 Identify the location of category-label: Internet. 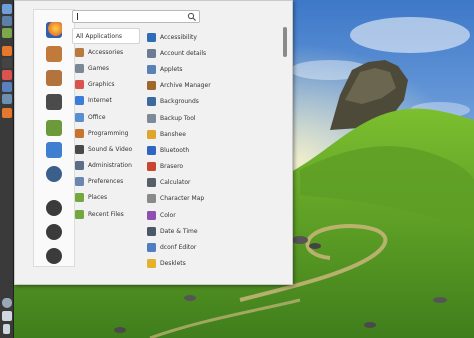
(100, 101).